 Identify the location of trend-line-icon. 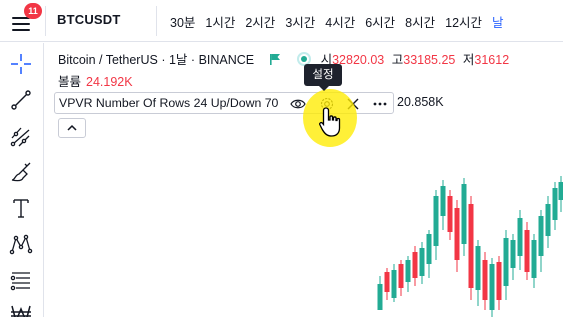
(21, 100).